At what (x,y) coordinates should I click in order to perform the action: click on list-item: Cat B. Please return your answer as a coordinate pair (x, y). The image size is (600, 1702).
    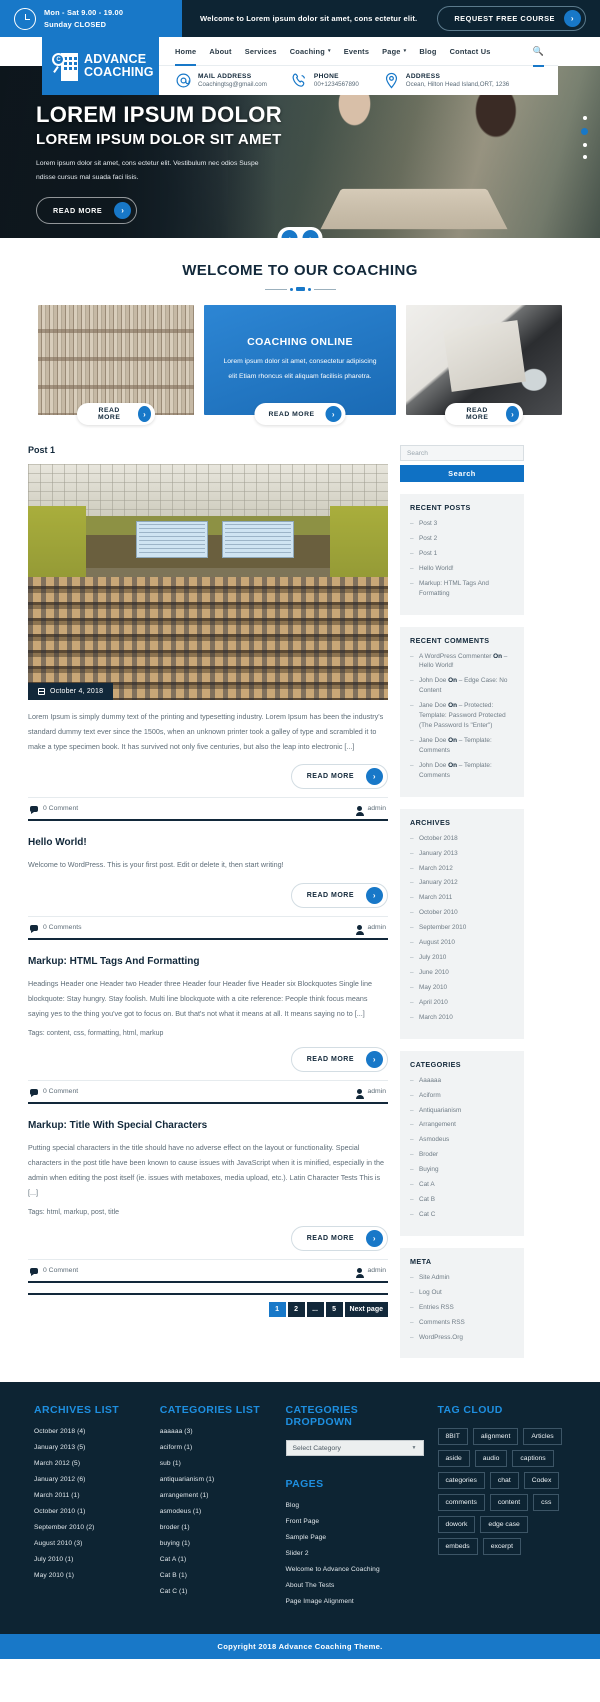
    Looking at the image, I should click on (462, 1200).